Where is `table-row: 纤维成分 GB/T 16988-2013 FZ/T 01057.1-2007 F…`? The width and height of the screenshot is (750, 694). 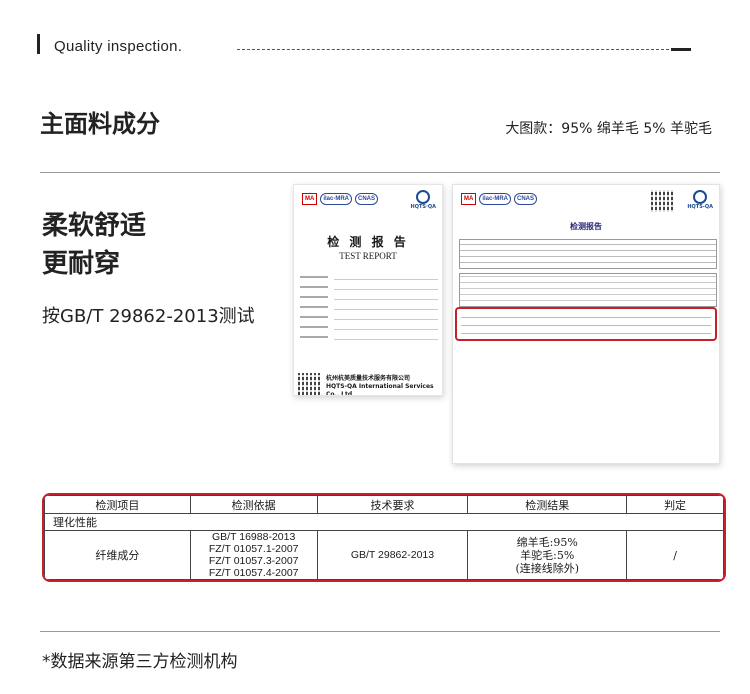
table-row: 纤维成分 GB/T 16988-2013 FZ/T 01057.1-2007 F… is located at coordinates (384, 555).